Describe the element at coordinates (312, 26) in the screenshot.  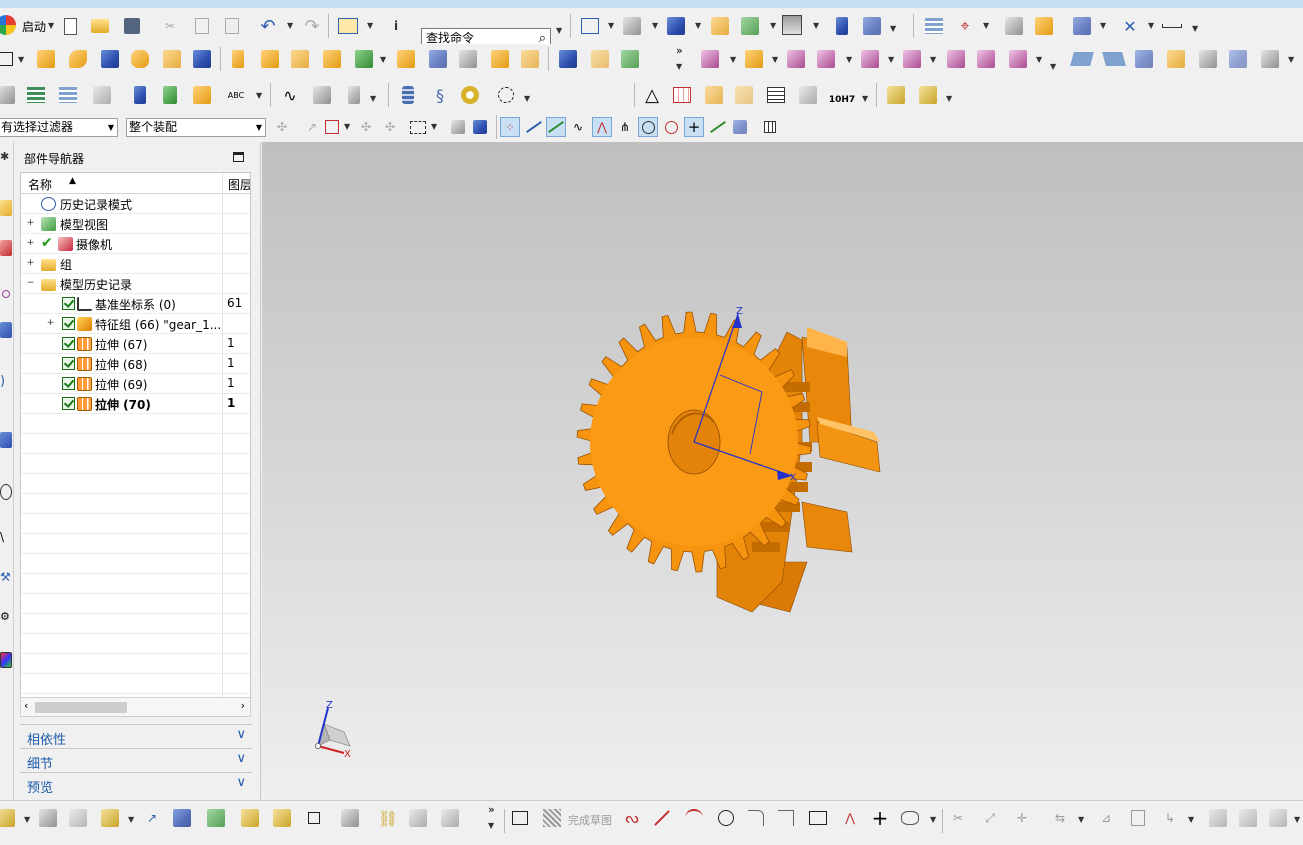
I see `redo-icon: ↷` at that location.